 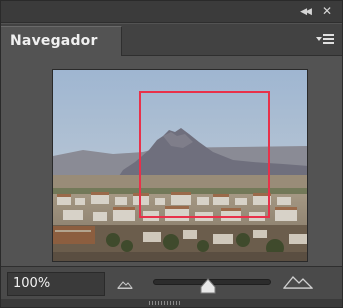 I want to click on zoom-slider-thumb, so click(x=208, y=286).